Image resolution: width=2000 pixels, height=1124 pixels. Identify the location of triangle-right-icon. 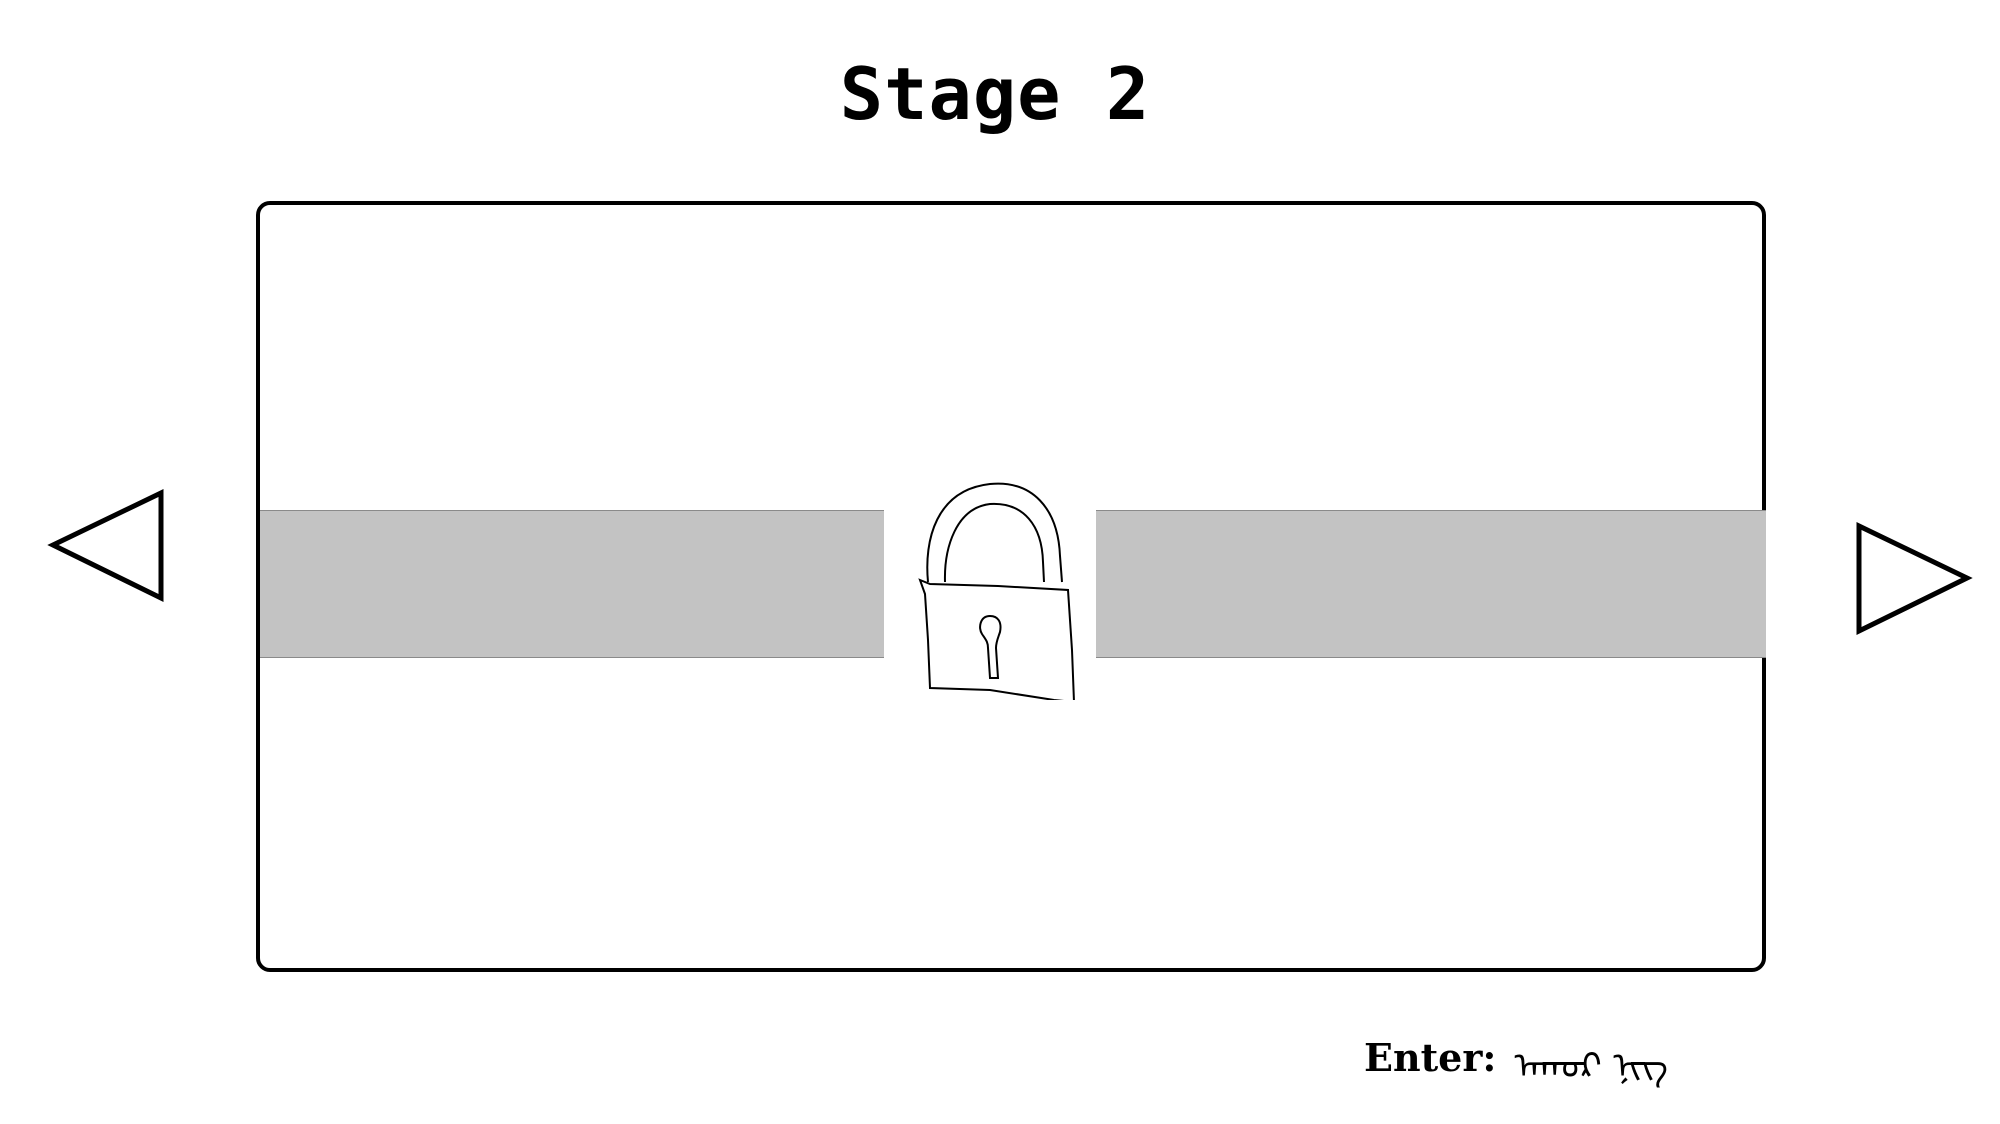
(1914, 579).